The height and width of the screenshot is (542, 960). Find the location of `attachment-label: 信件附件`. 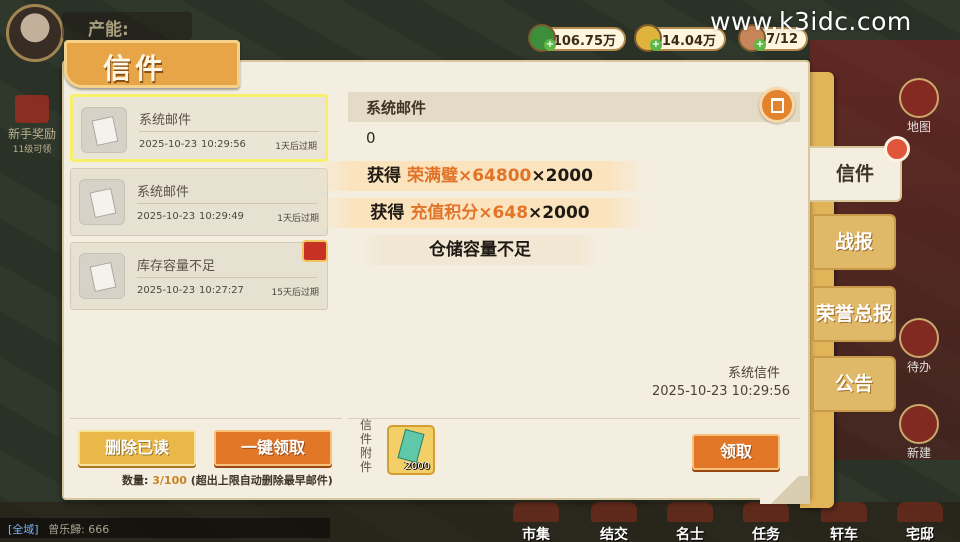

attachment-label: 信件附件 is located at coordinates (365, 446).